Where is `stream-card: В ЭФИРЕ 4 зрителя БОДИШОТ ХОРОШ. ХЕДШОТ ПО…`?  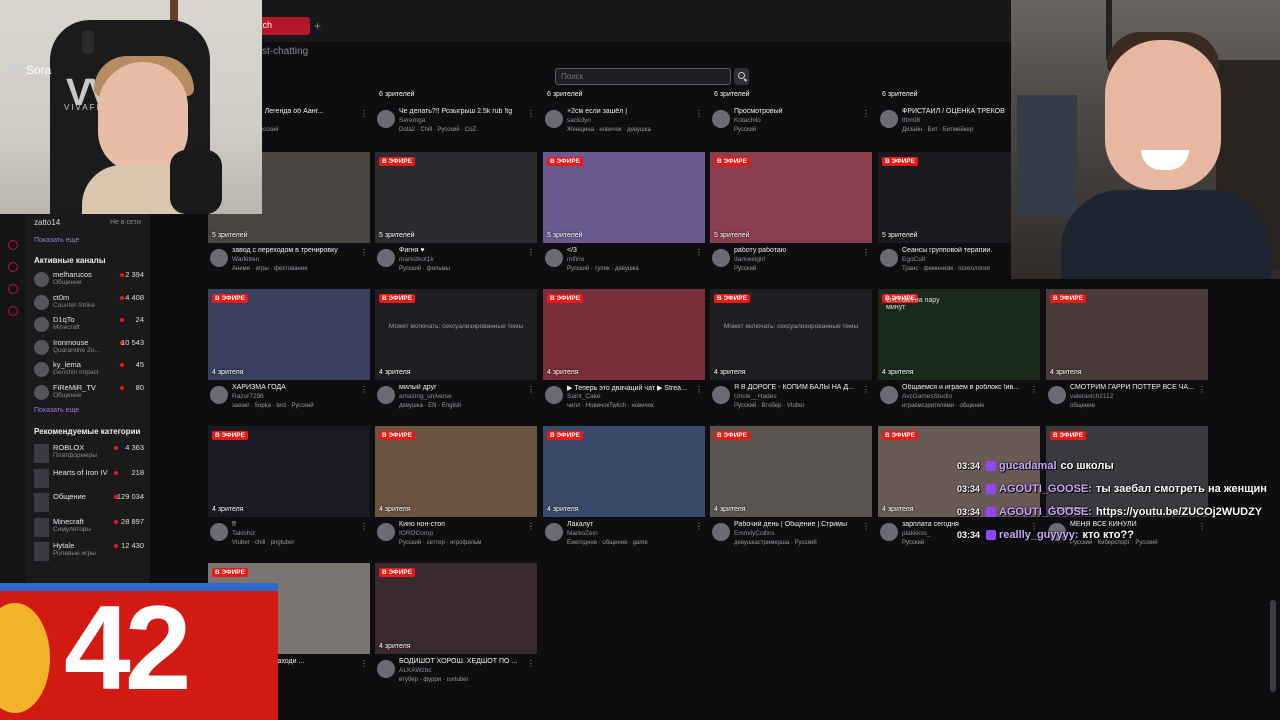 stream-card: В ЭФИРЕ 4 зрителя БОДИШОТ ХОРОШ. ХЕДШОТ ПО… is located at coordinates (456, 629).